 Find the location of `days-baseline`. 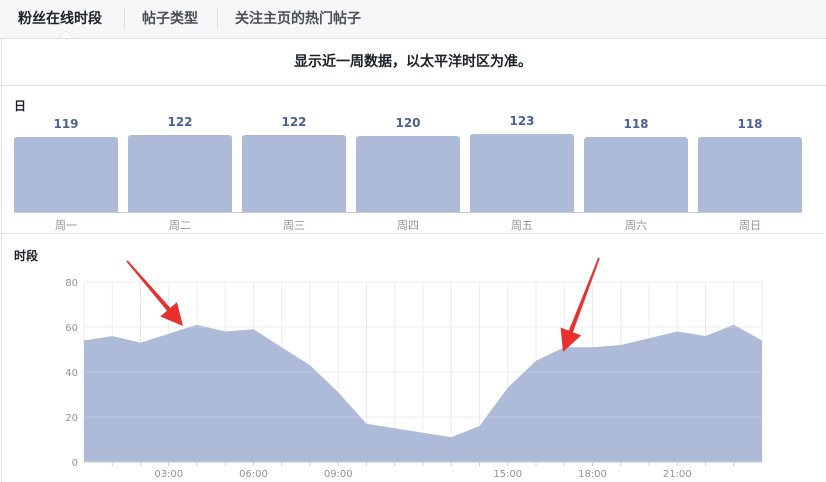

days-baseline is located at coordinates (408, 212).